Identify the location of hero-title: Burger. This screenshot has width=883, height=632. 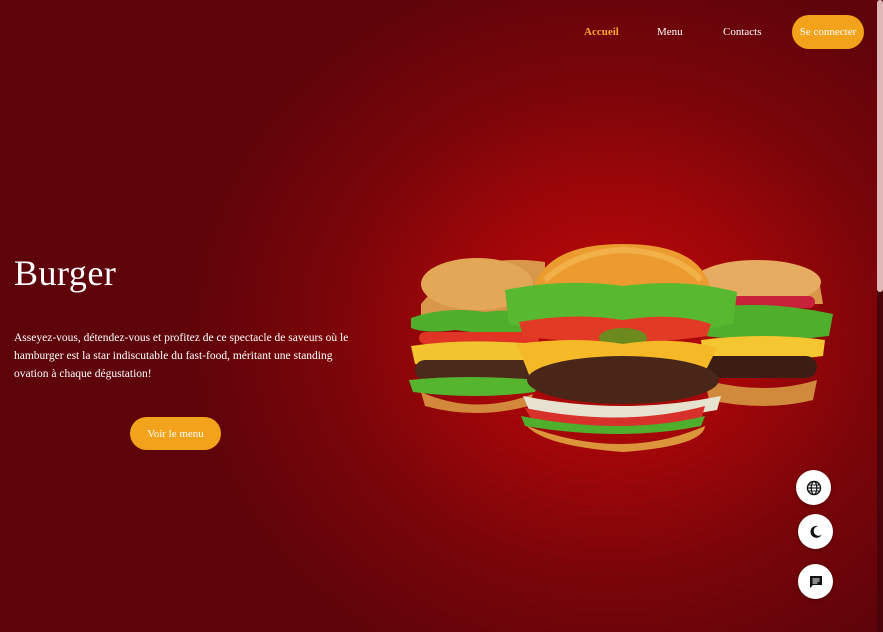
(65, 273).